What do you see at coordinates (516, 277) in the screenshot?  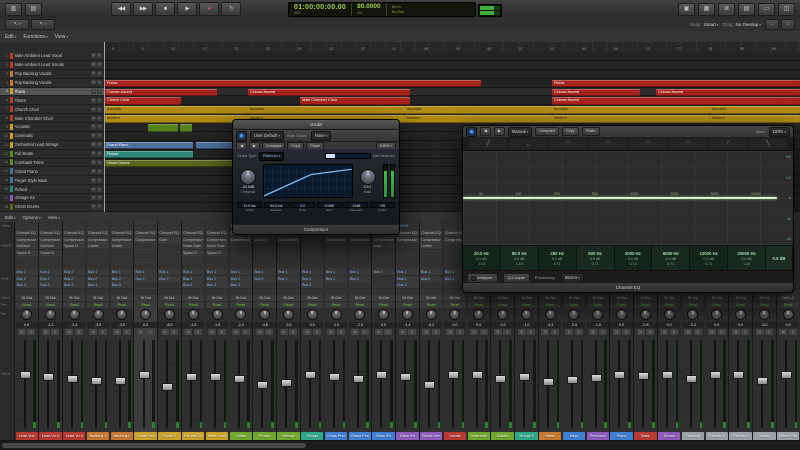 I see `q-couple-button: Q-Couple` at bounding box center [516, 277].